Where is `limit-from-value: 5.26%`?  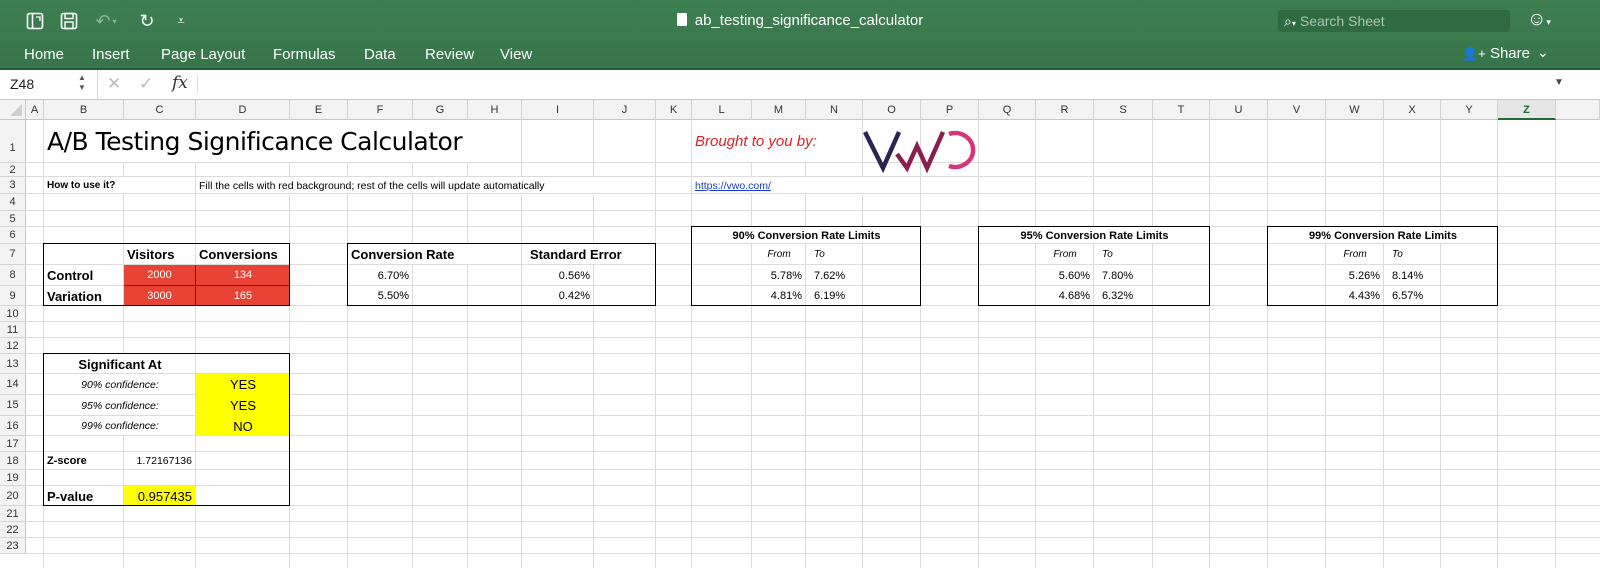 limit-from-value: 5.26% is located at coordinates (1355, 275).